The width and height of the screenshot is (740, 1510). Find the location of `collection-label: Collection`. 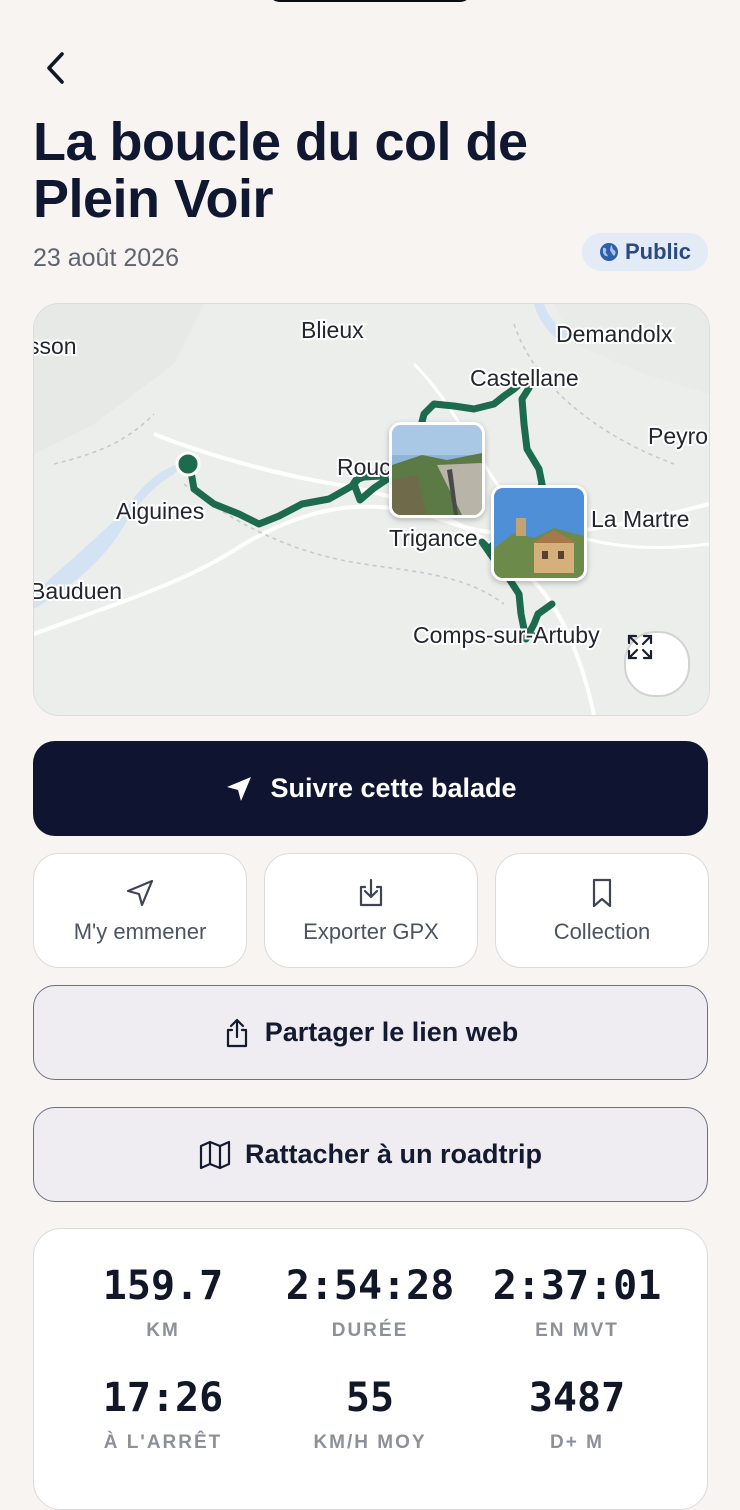

collection-label: Collection is located at coordinates (602, 931).